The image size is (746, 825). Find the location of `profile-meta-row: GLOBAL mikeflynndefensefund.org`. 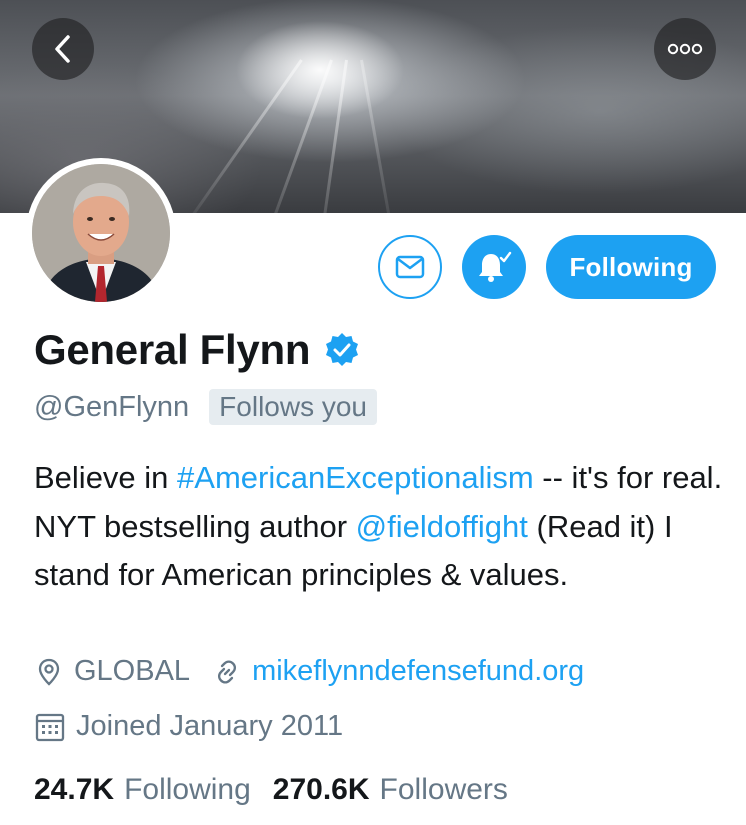

profile-meta-row: GLOBAL mikeflynndefensefund.org is located at coordinates (320, 671).